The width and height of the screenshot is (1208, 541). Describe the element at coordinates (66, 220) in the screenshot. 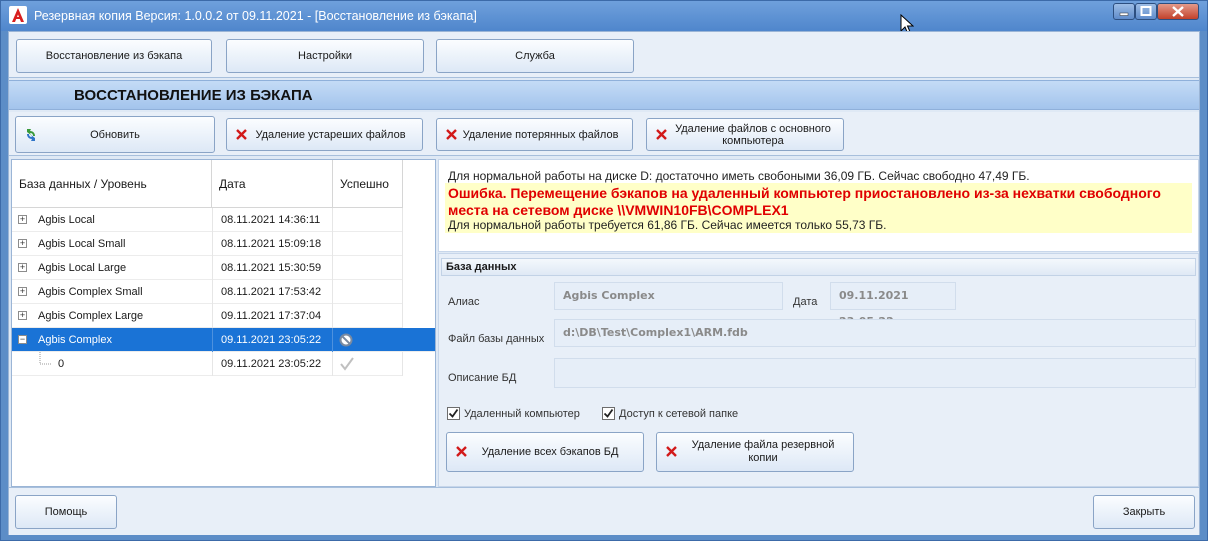

I see `row-name: Agbis Local` at that location.